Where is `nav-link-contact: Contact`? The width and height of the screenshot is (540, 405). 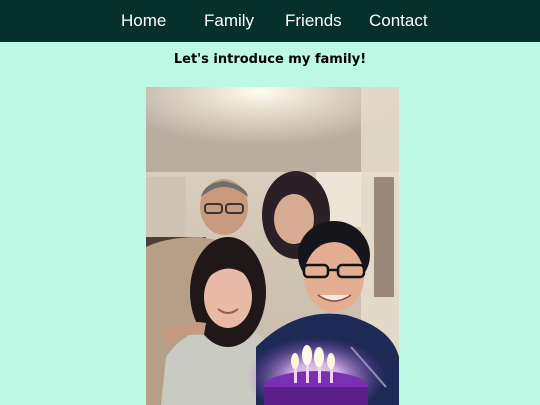 nav-link-contact: Contact is located at coordinates (398, 21).